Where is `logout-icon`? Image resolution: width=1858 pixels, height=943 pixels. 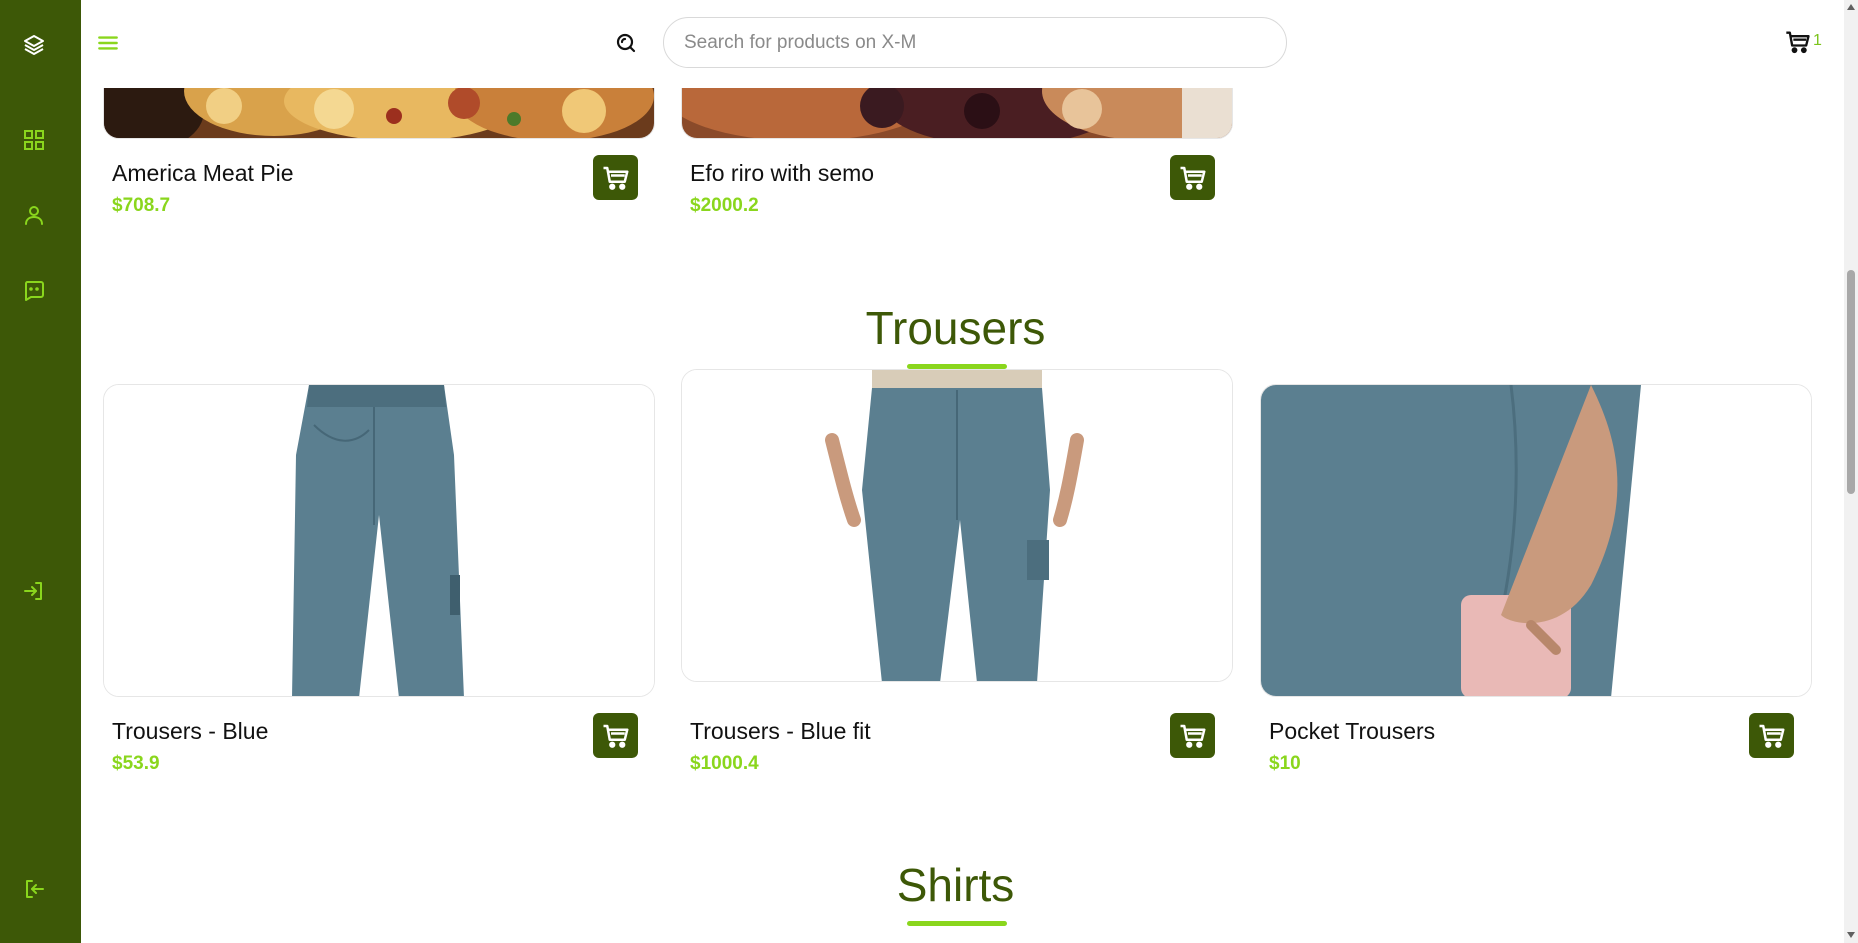
logout-icon is located at coordinates (34, 889).